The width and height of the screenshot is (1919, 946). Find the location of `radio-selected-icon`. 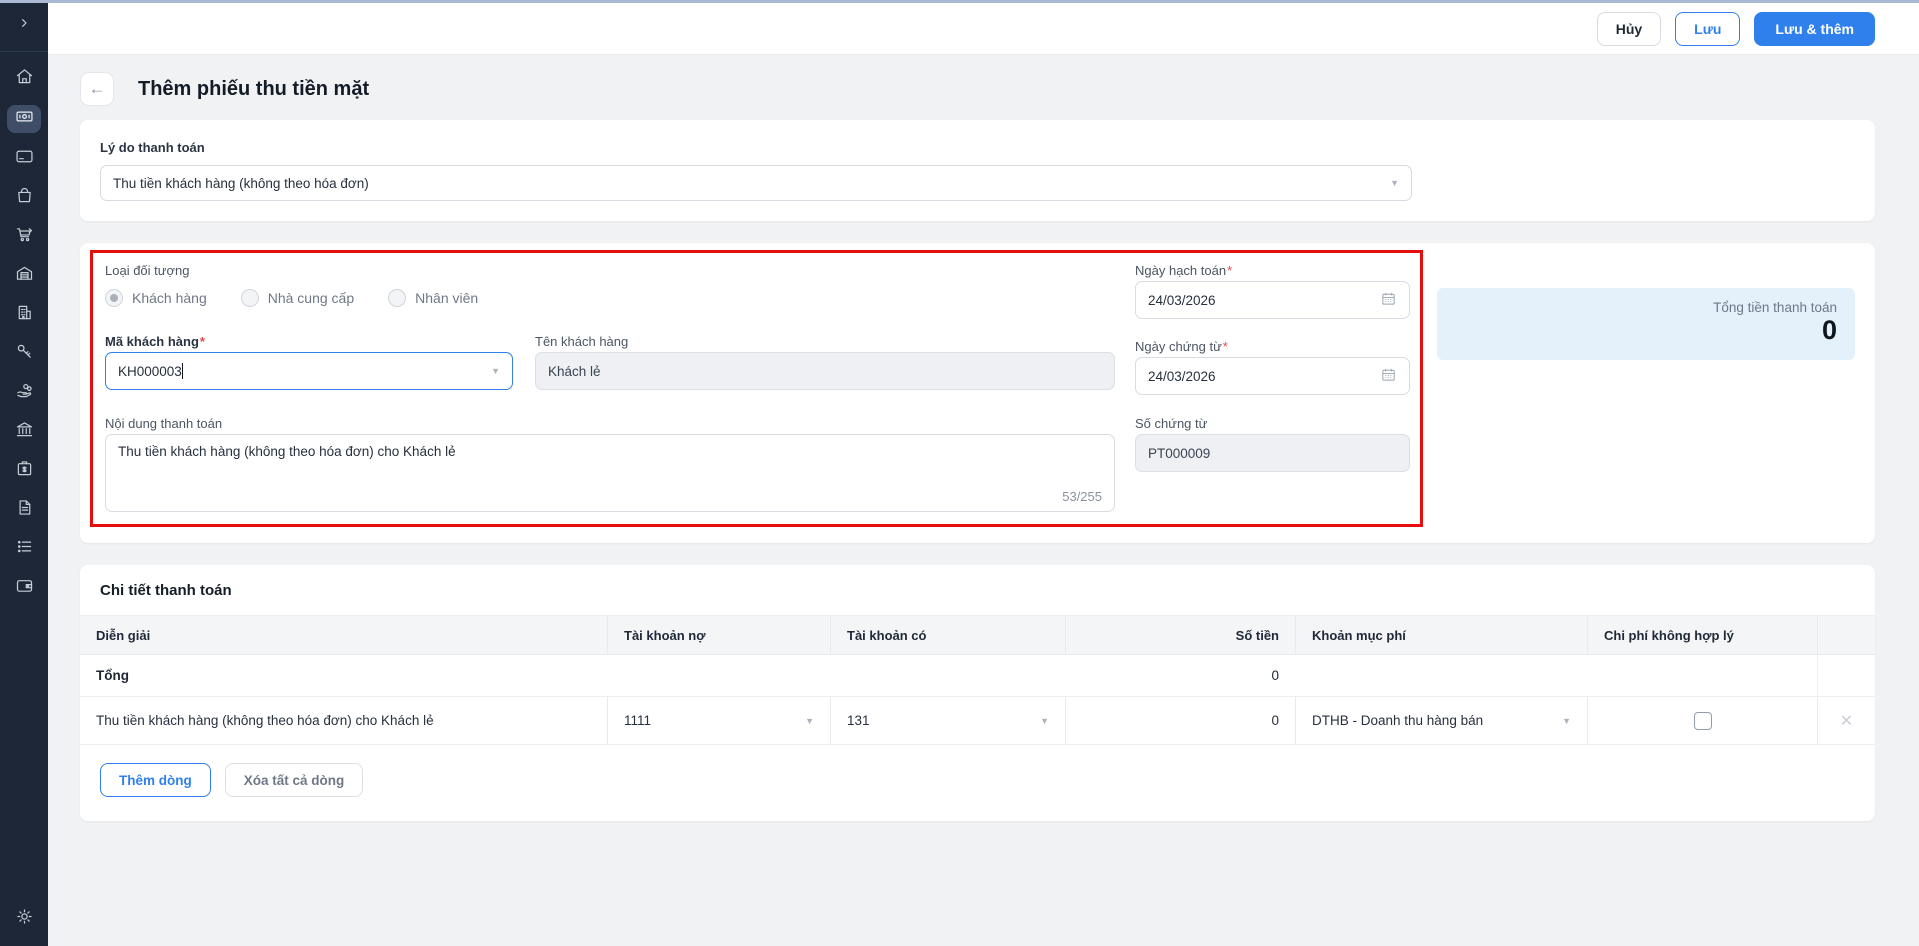

radio-selected-icon is located at coordinates (114, 298).